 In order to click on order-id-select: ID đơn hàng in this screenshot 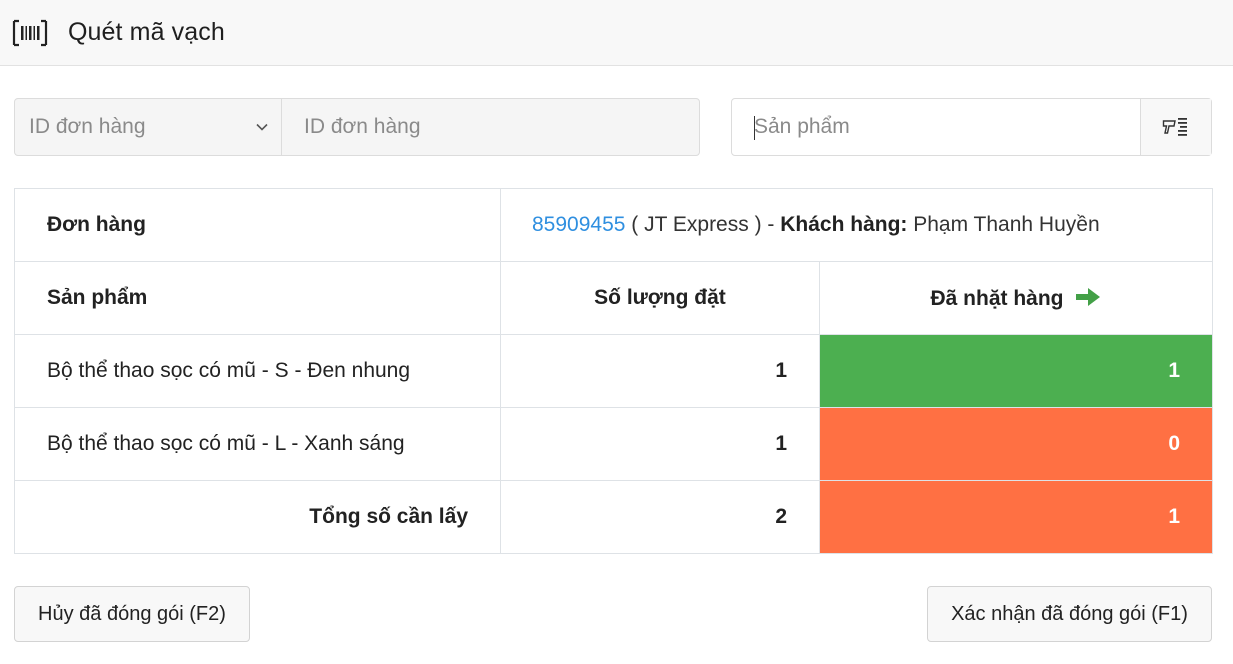, I will do `click(148, 127)`.